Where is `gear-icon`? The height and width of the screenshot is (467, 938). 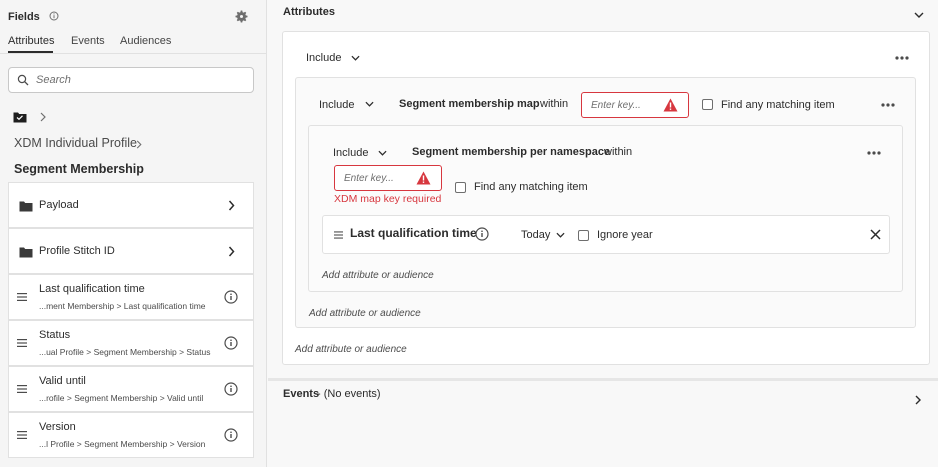
gear-icon is located at coordinates (241, 16).